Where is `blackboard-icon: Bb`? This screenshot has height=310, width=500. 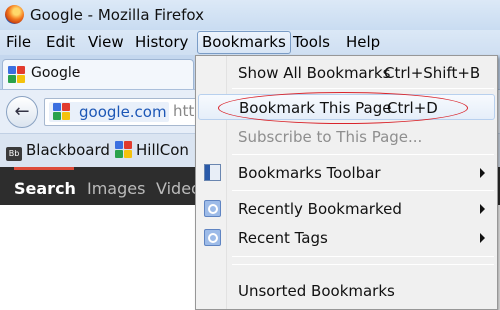 blackboard-icon: Bb is located at coordinates (14, 154).